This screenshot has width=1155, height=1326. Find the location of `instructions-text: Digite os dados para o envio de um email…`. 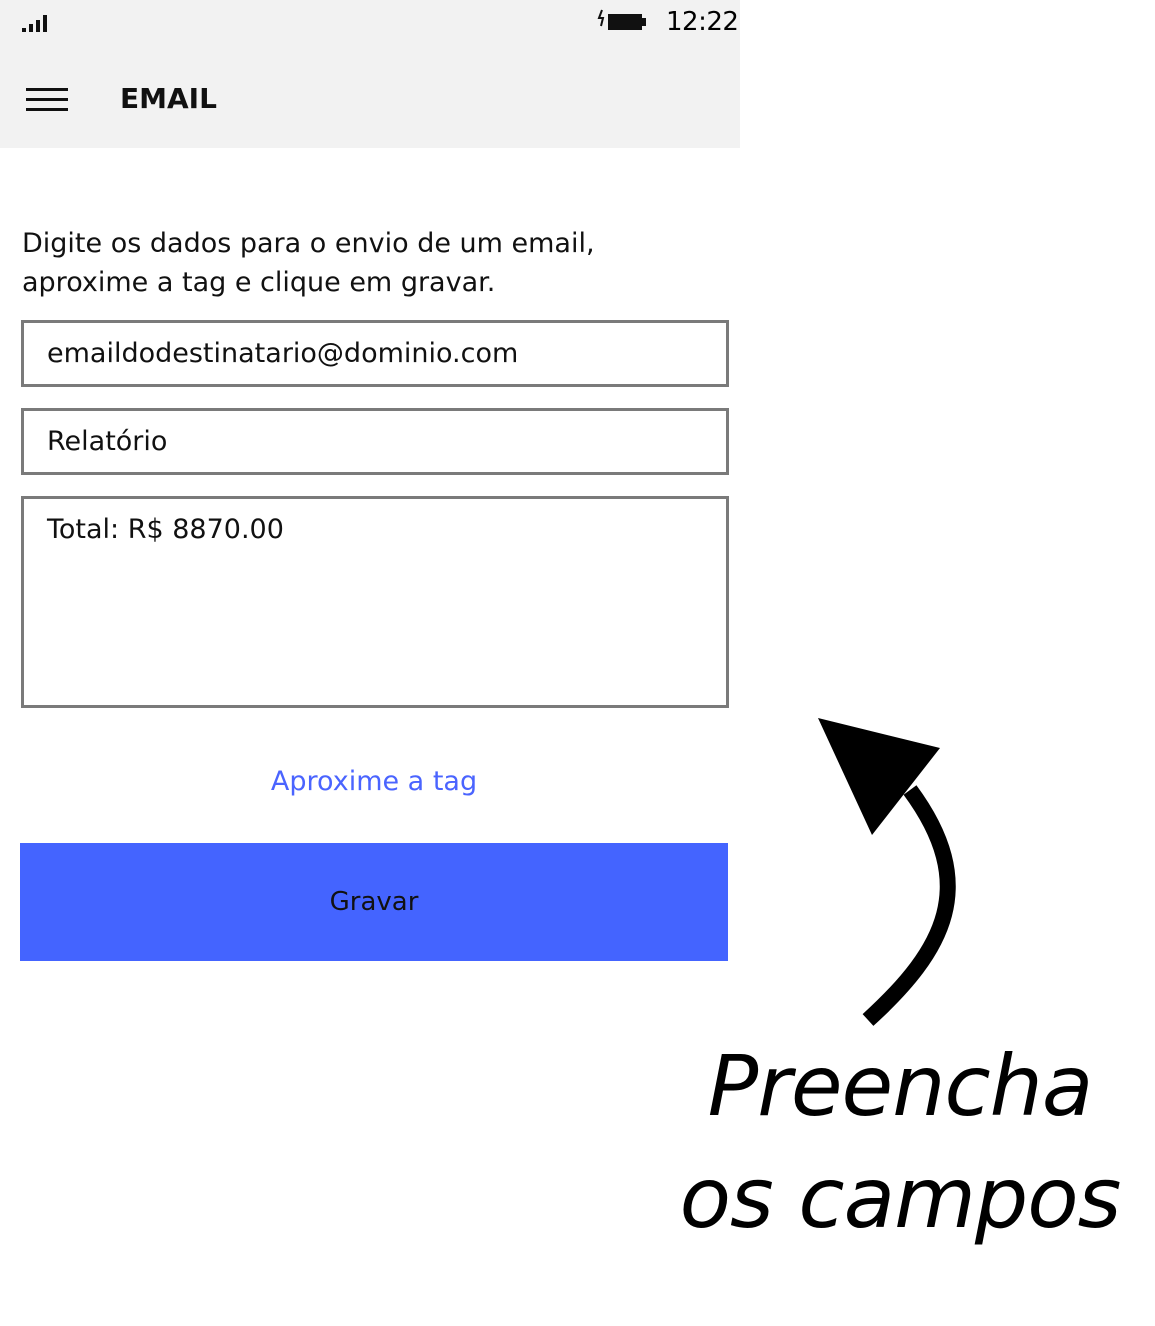

instructions-text: Digite os dados para o envio de um email… is located at coordinates (308, 263).